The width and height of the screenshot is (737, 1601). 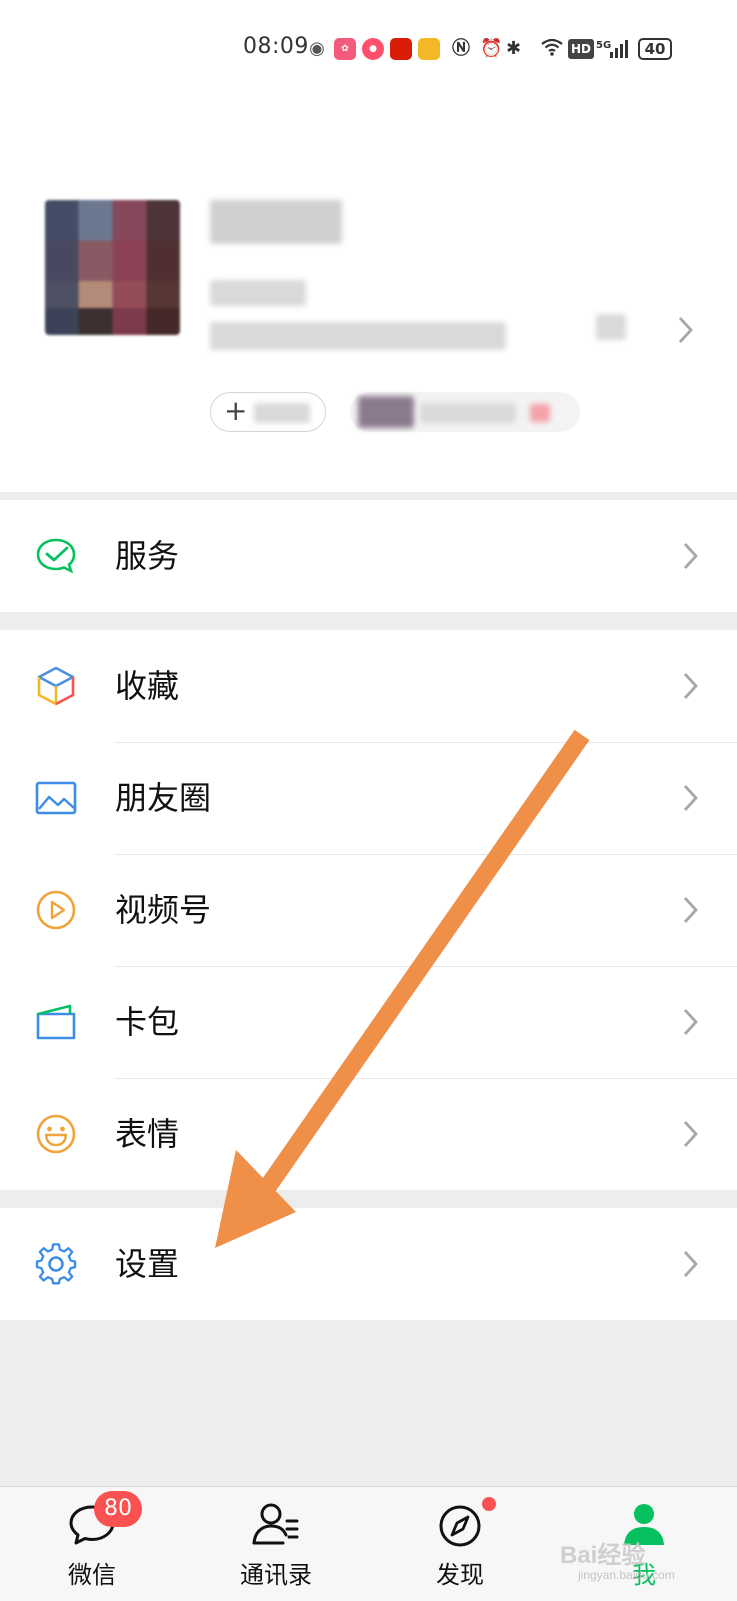 I want to click on menu-item-settings: 设置, so click(x=368, y=1264).